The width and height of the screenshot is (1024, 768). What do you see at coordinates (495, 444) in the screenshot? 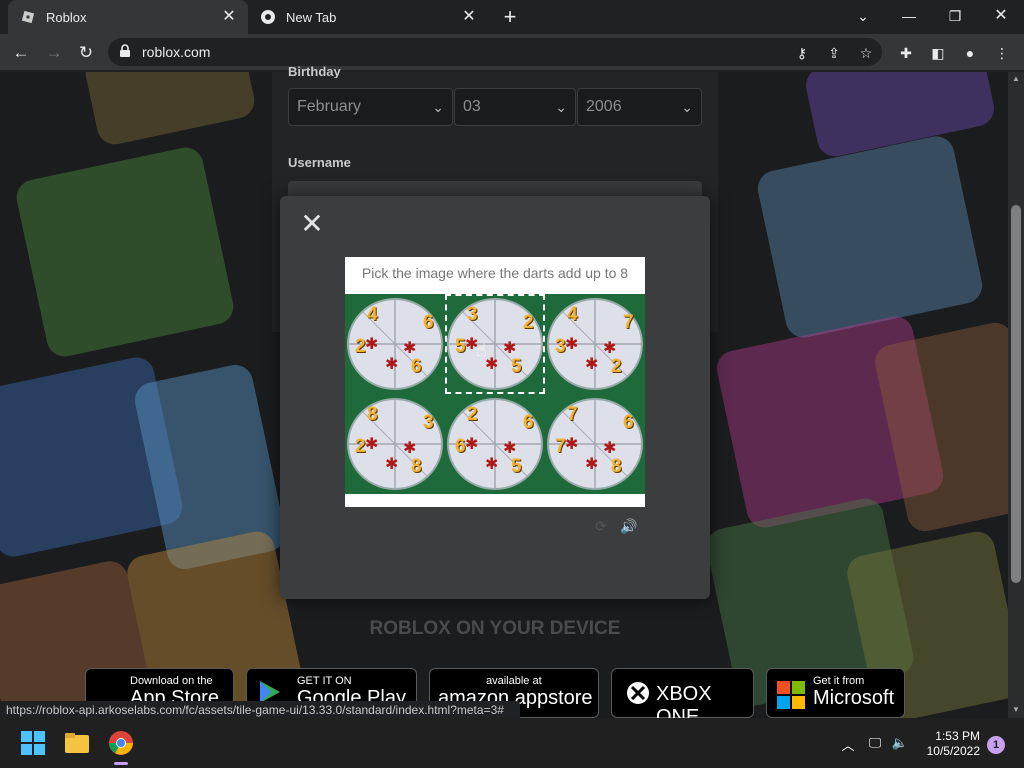
I see `captcha-tile: ✱ ✱ ✱ 2 6 6 5` at bounding box center [495, 444].